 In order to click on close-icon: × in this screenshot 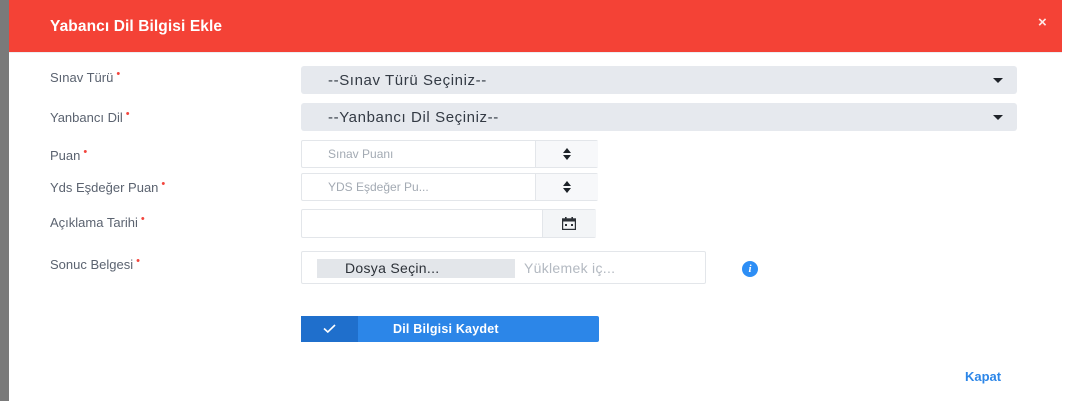, I will do `click(1042, 22)`.